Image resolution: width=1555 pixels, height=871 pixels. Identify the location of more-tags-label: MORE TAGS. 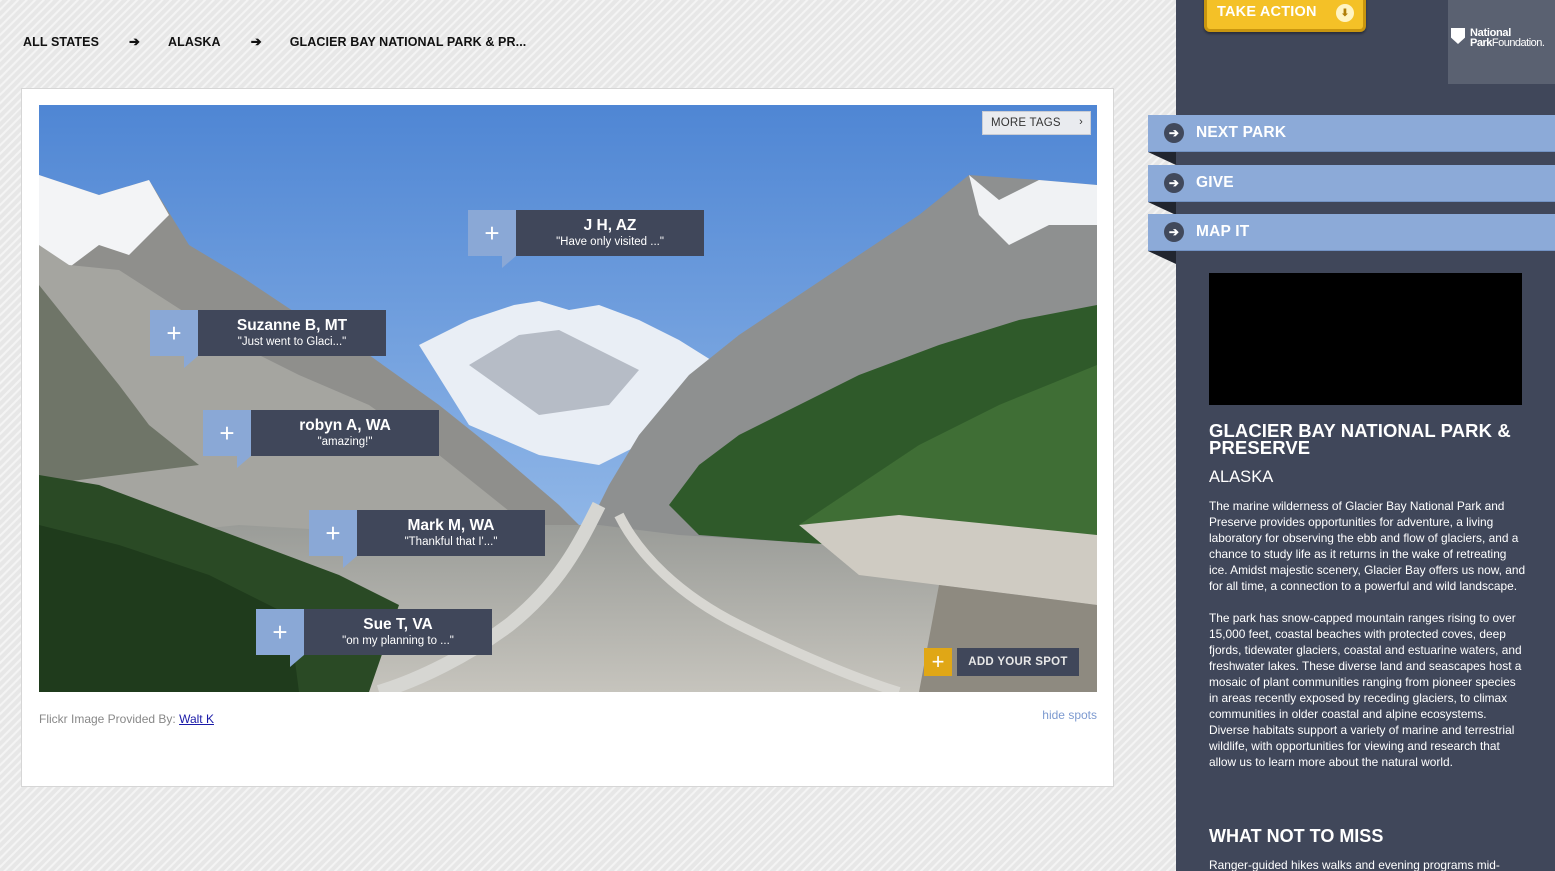
(1026, 123).